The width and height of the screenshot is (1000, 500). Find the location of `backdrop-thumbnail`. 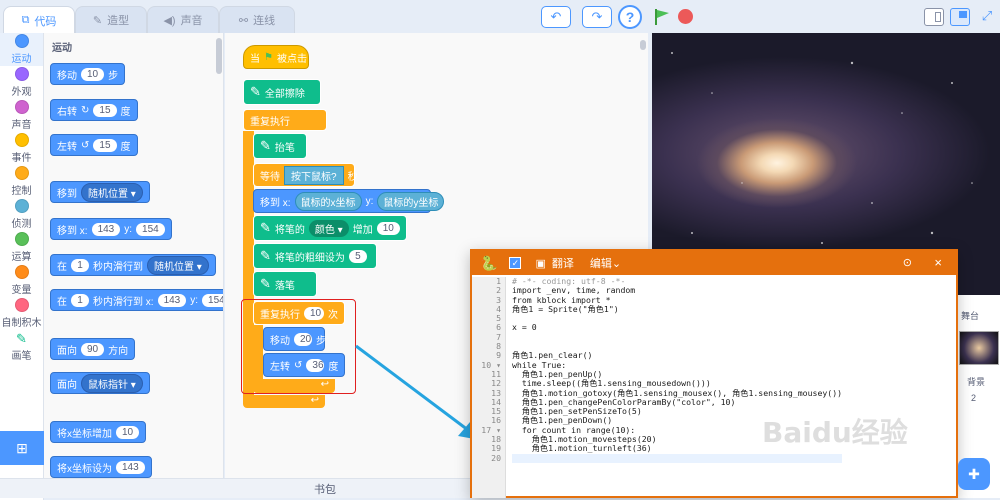

backdrop-thumbnail is located at coordinates (979, 348).